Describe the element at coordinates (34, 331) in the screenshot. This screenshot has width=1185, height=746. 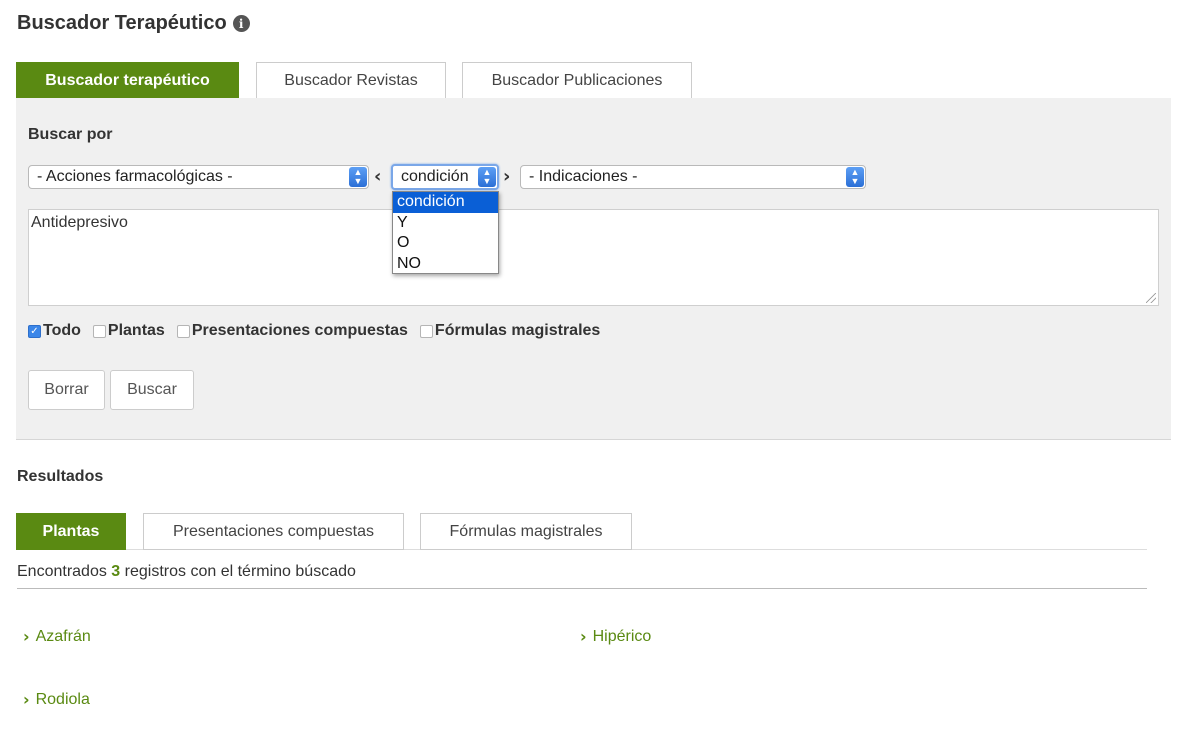
I see `checkbox-checked-icon: ✓` at that location.